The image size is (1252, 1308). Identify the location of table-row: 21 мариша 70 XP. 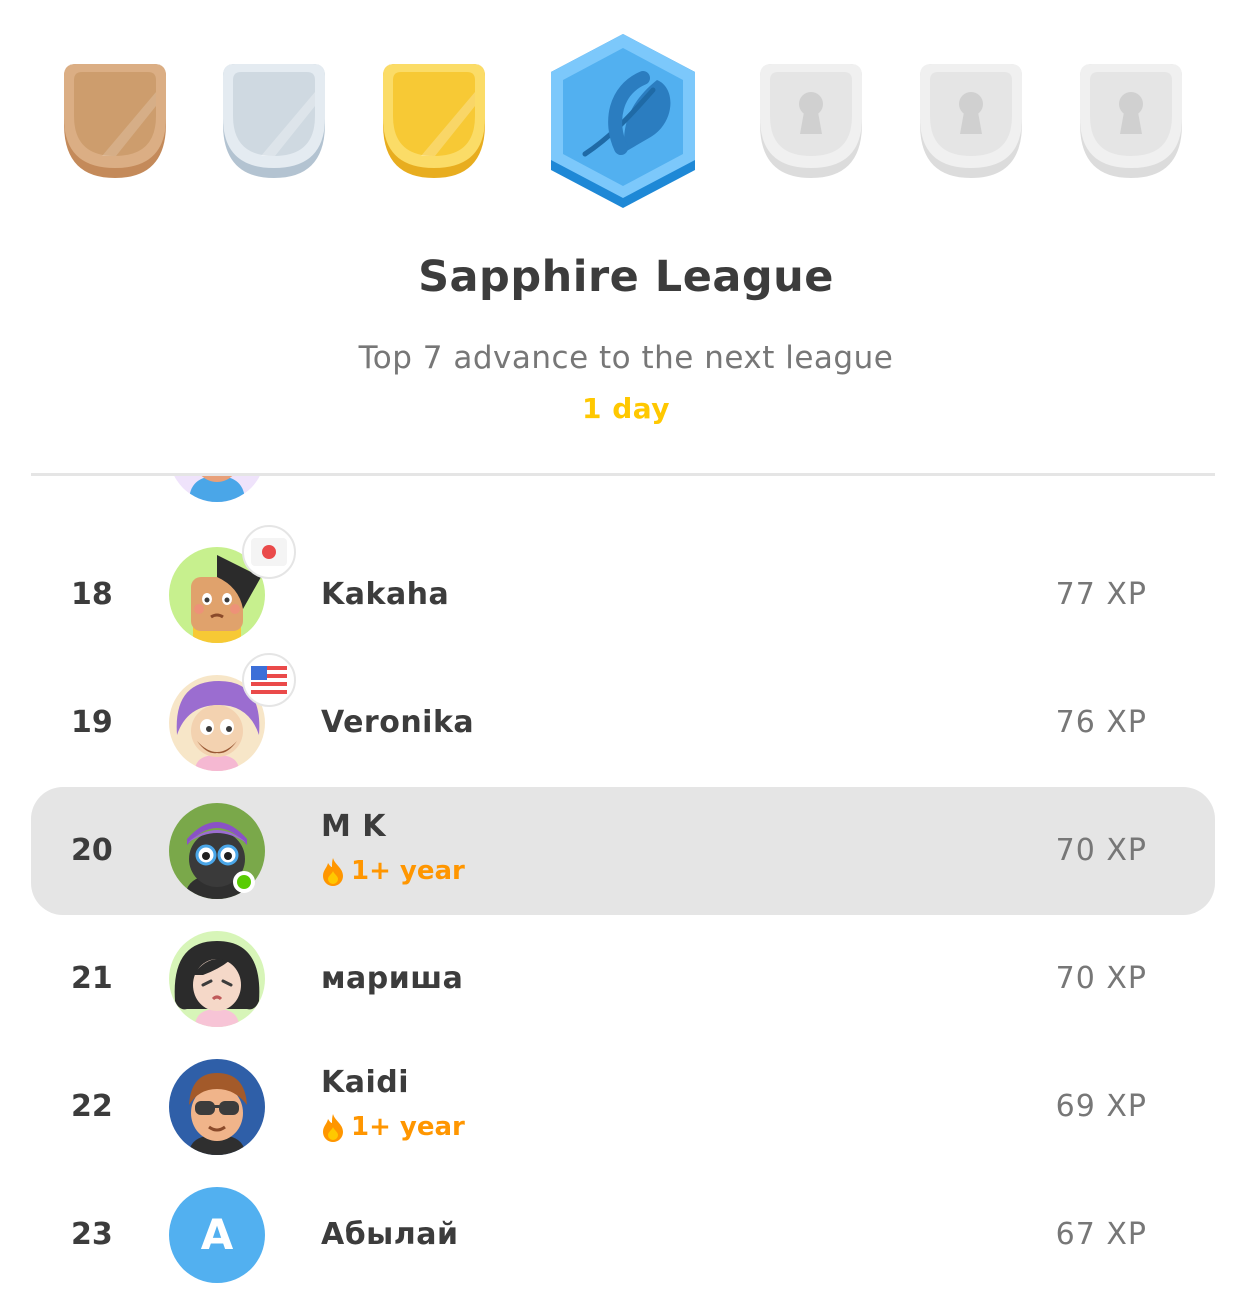
(623, 979).